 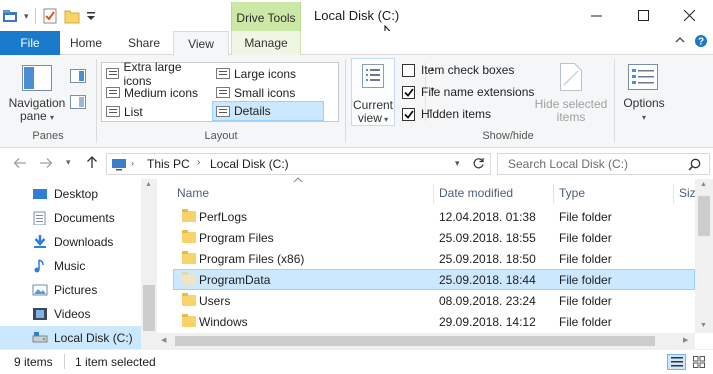 I want to click on layout-large-icons: Large icons, so click(x=268, y=73).